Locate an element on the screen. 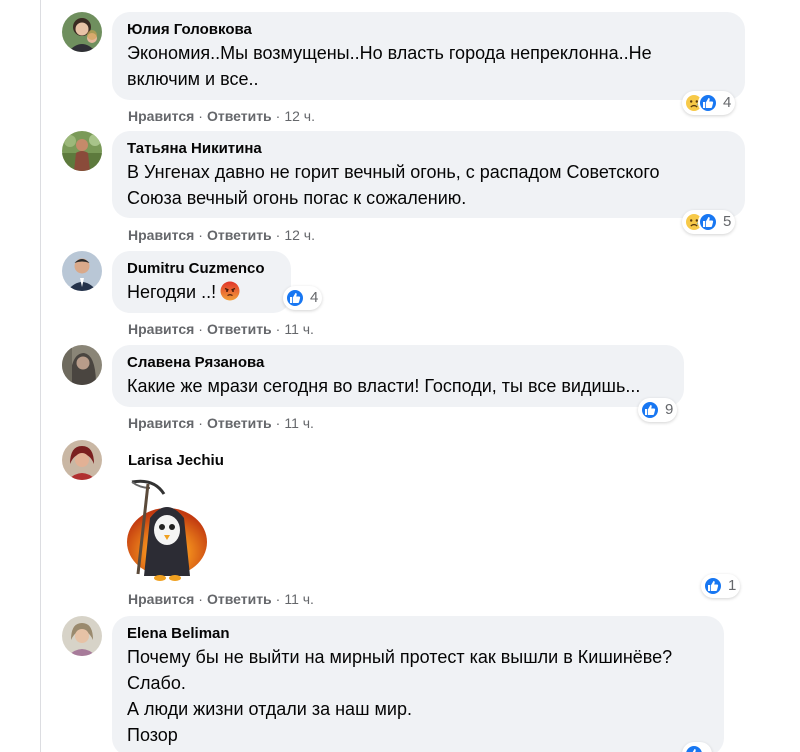 The image size is (800, 752). comment-text-content: Негодяи ..! is located at coordinates (172, 292).